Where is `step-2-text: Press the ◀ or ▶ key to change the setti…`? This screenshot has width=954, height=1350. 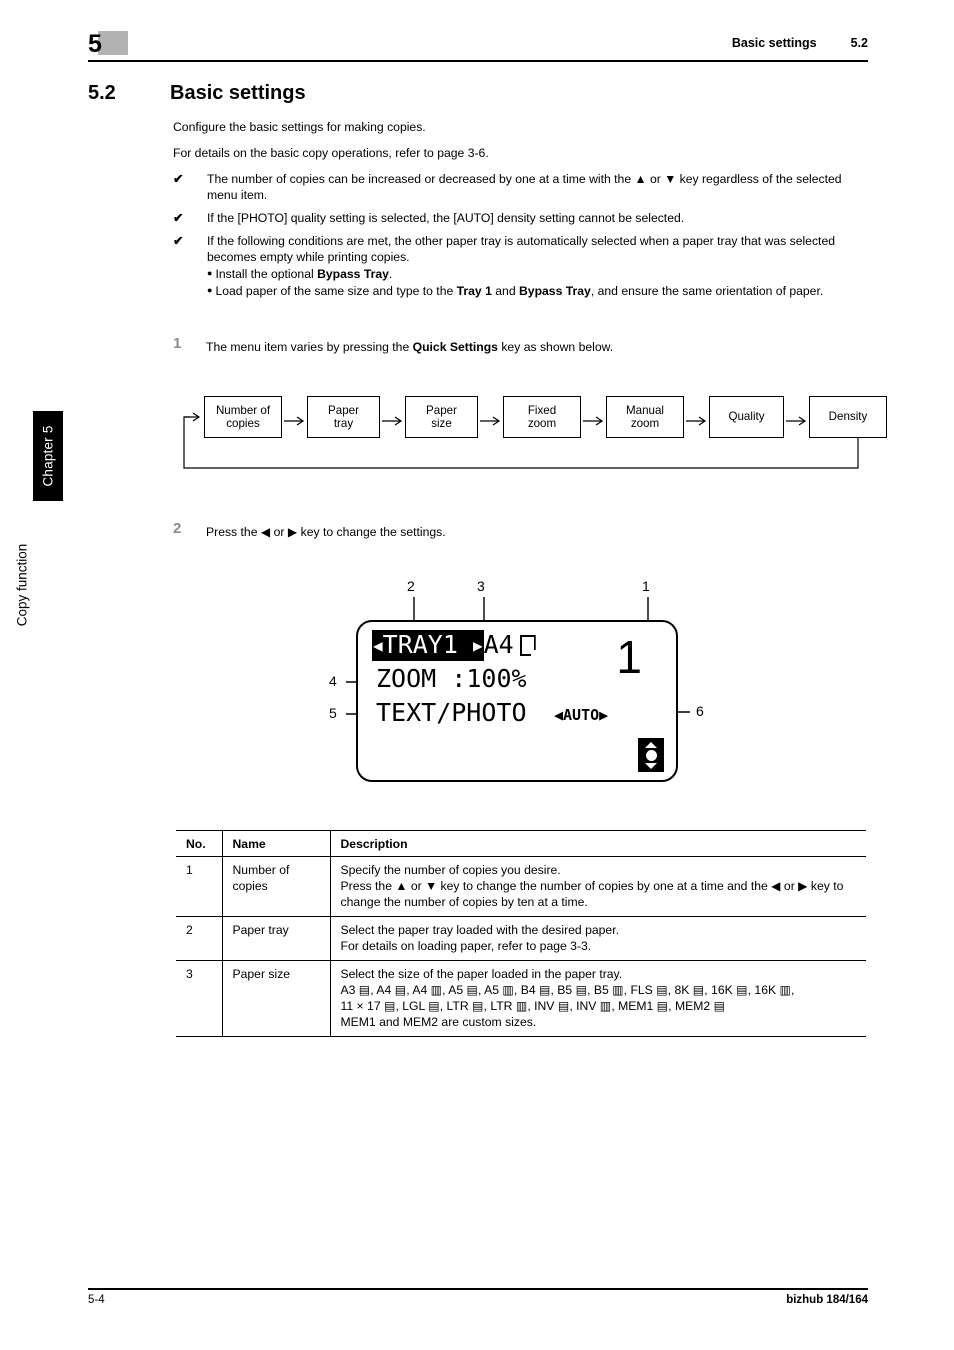 step-2-text: Press the ◀ or ▶ key to change the setti… is located at coordinates (326, 532).